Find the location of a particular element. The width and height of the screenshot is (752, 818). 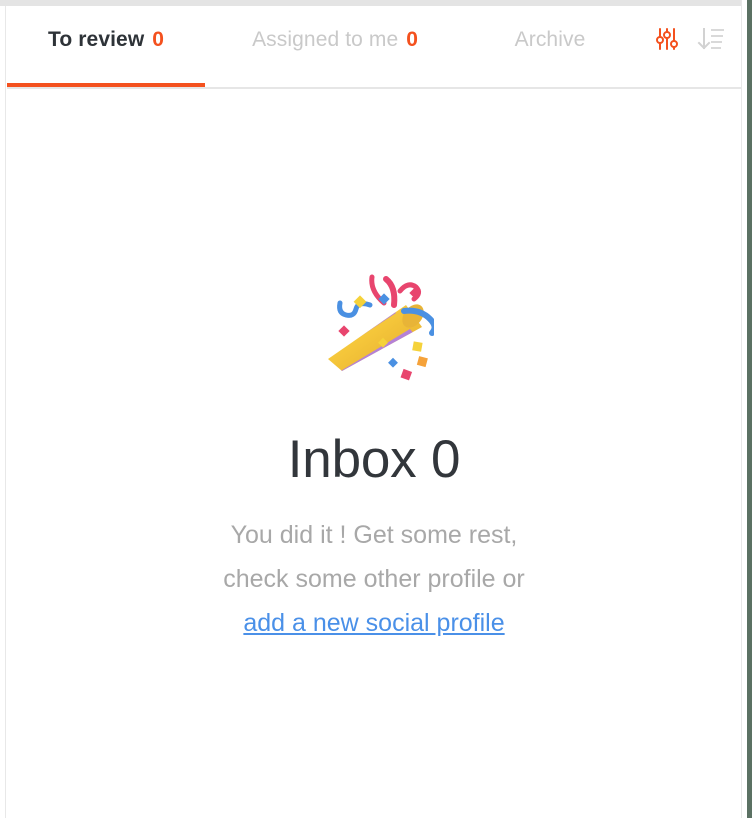

tab-bar: To review 0 Assigned to me 0 Archive is located at coordinates (374, 47).